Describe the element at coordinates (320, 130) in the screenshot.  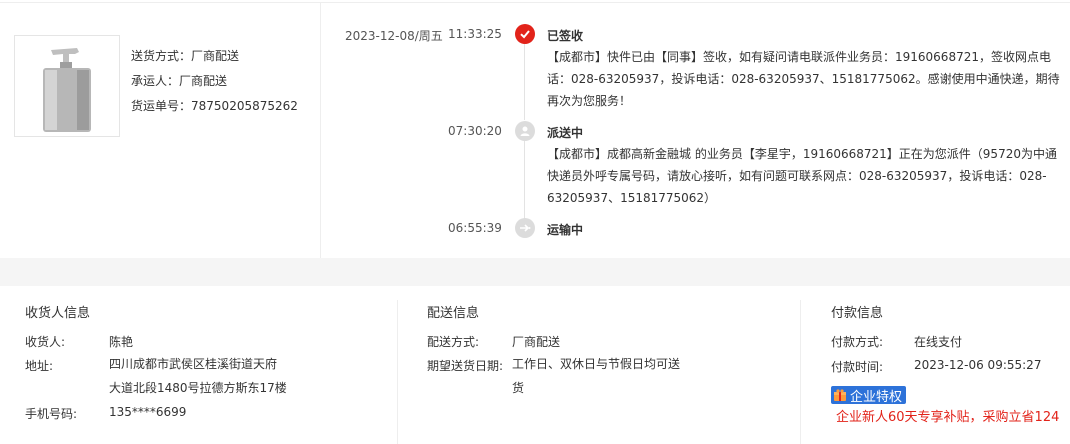
I see `vertical-divider` at that location.